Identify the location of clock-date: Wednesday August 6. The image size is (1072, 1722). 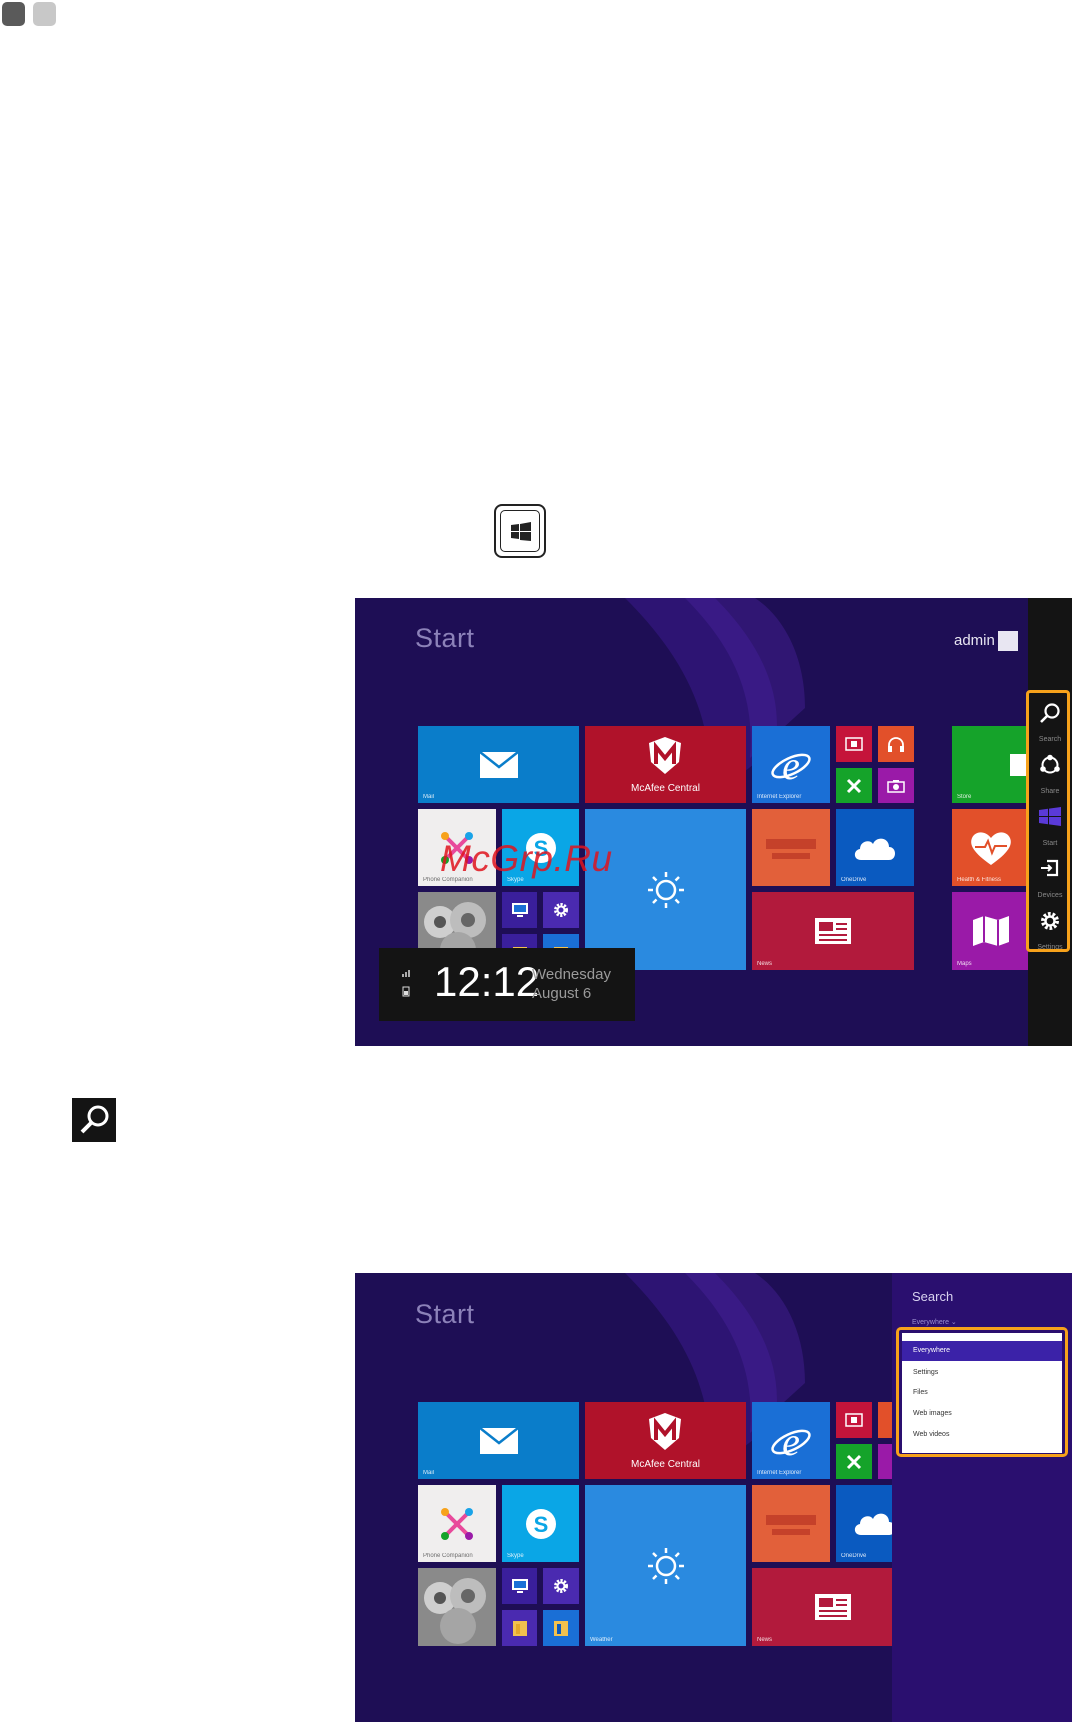
(571, 984).